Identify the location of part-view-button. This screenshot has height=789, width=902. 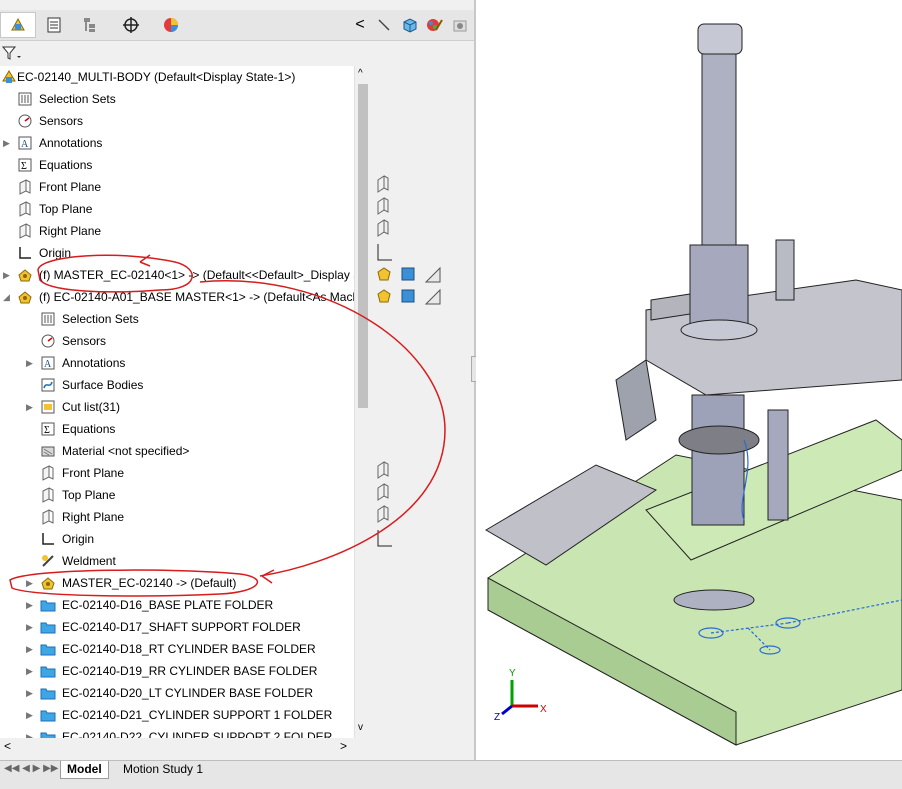
(410, 25).